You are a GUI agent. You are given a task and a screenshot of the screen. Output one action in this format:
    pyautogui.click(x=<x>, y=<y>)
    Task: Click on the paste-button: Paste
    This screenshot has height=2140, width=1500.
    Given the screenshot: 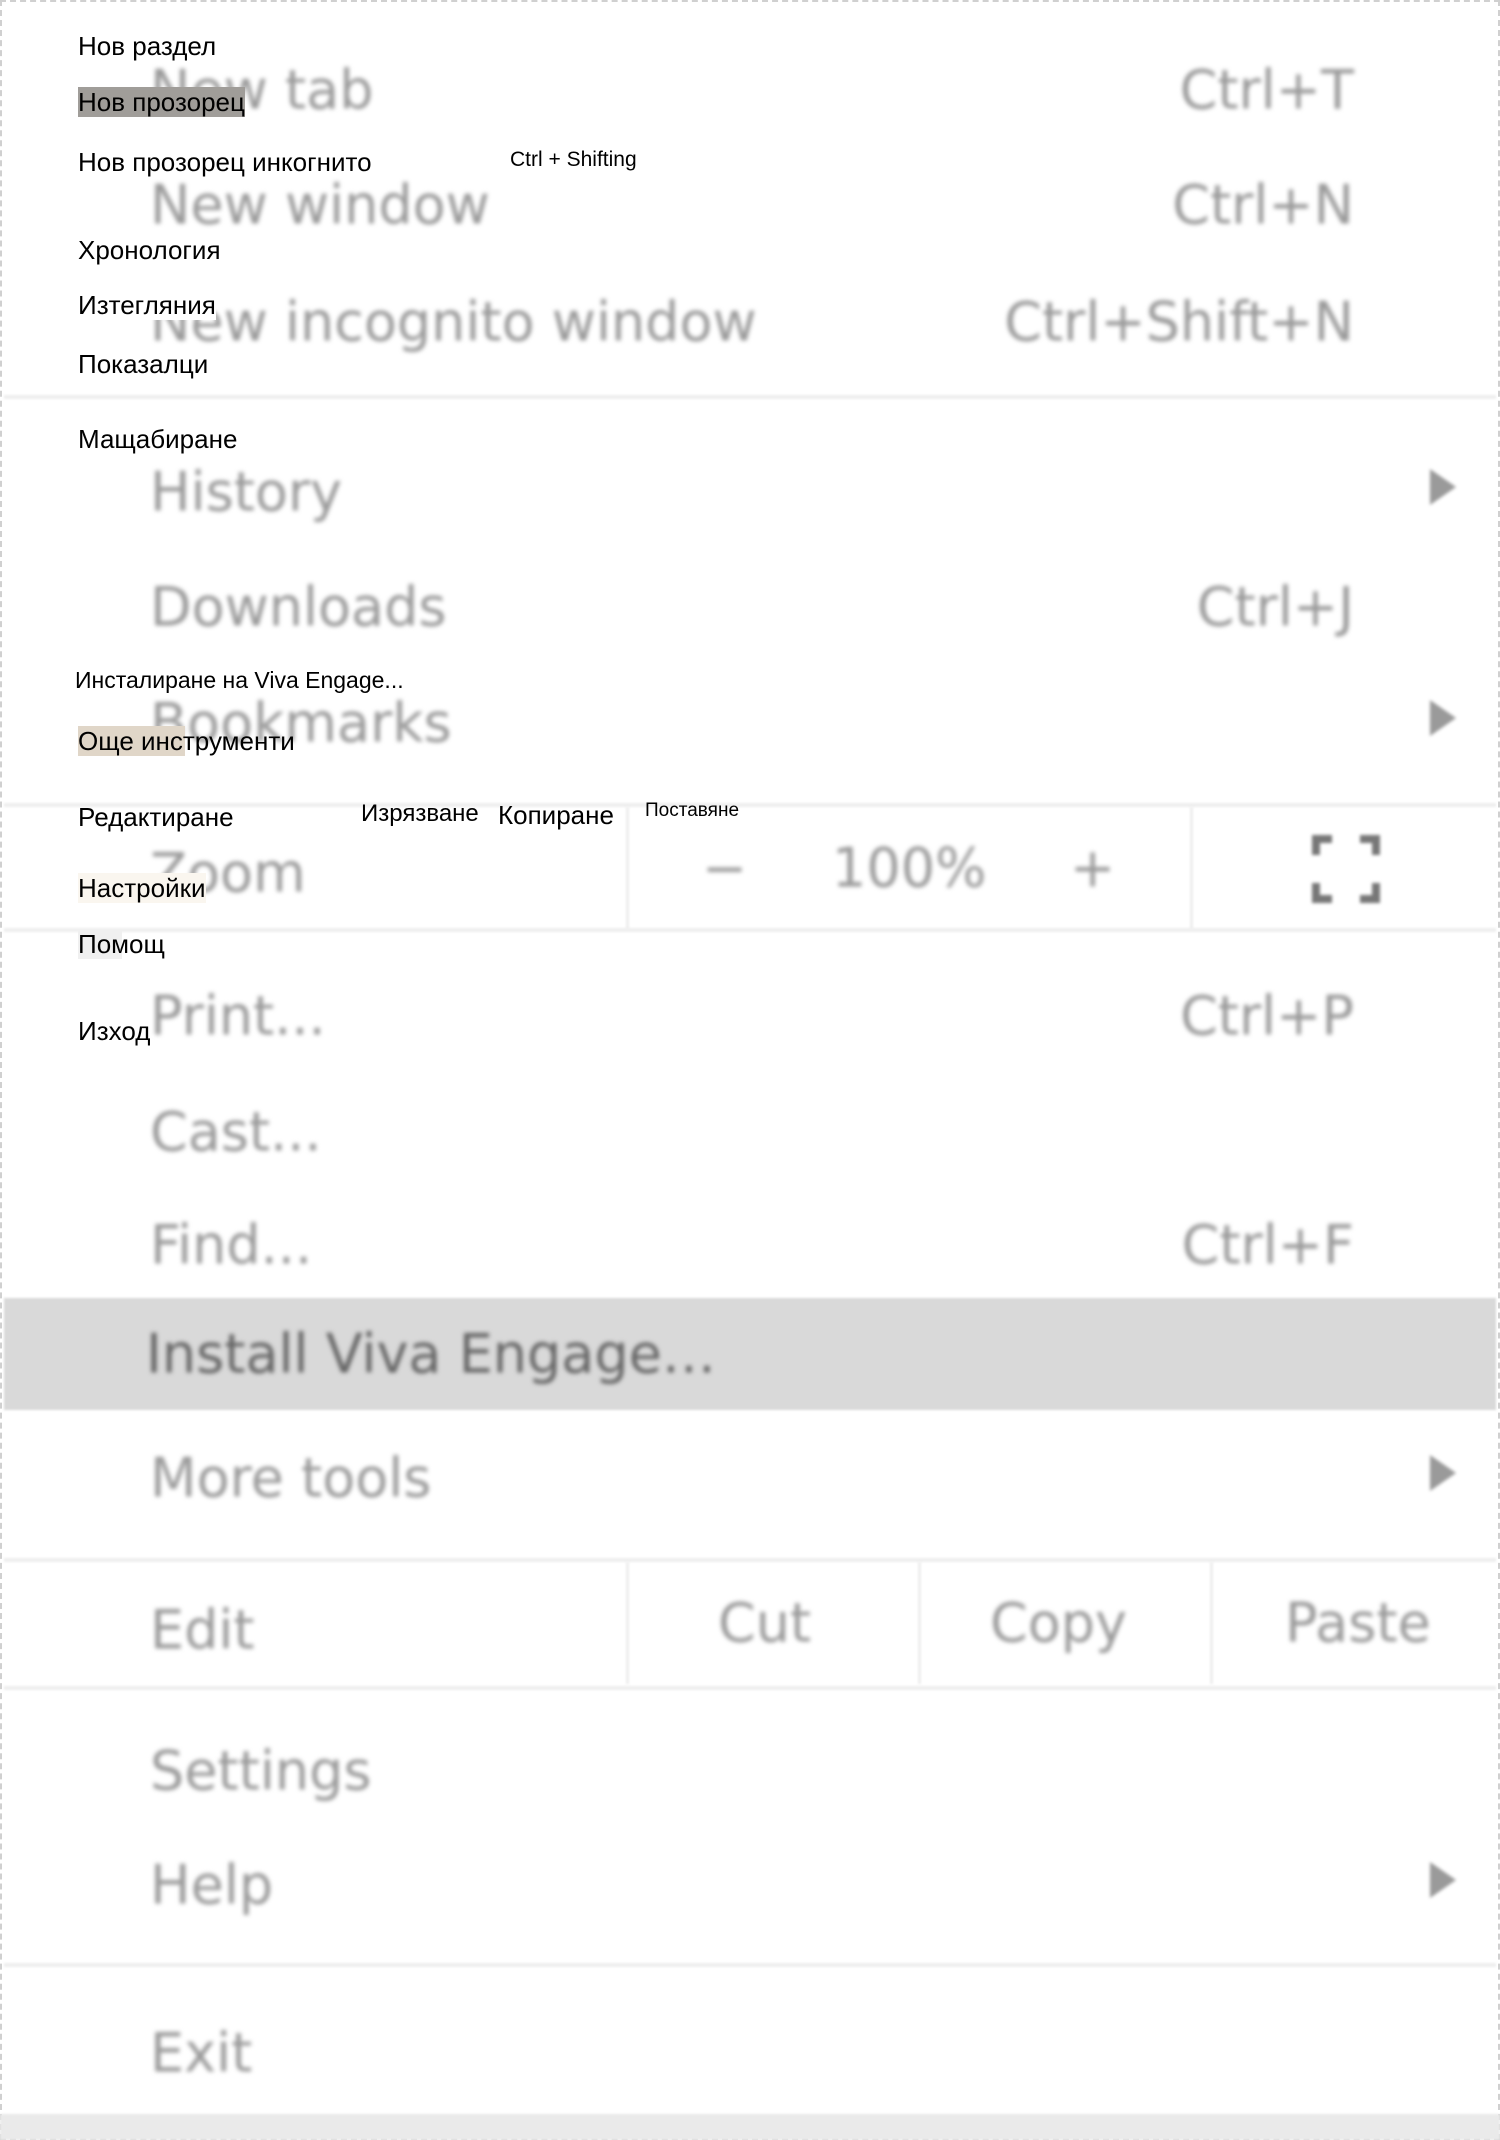 What is the action you would take?
    pyautogui.click(x=1358, y=1623)
    